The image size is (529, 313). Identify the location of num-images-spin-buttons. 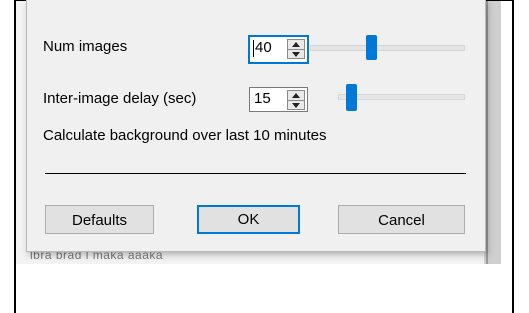
(296, 49).